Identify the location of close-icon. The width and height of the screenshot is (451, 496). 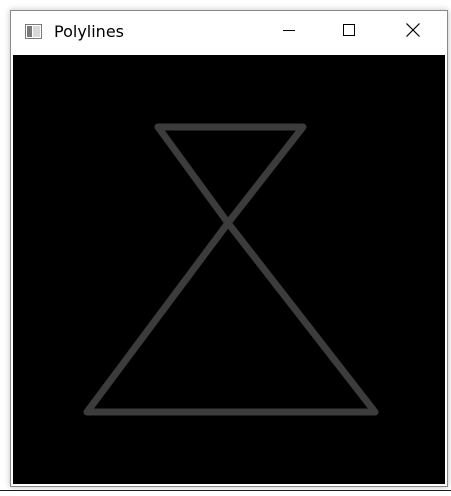
(412, 32).